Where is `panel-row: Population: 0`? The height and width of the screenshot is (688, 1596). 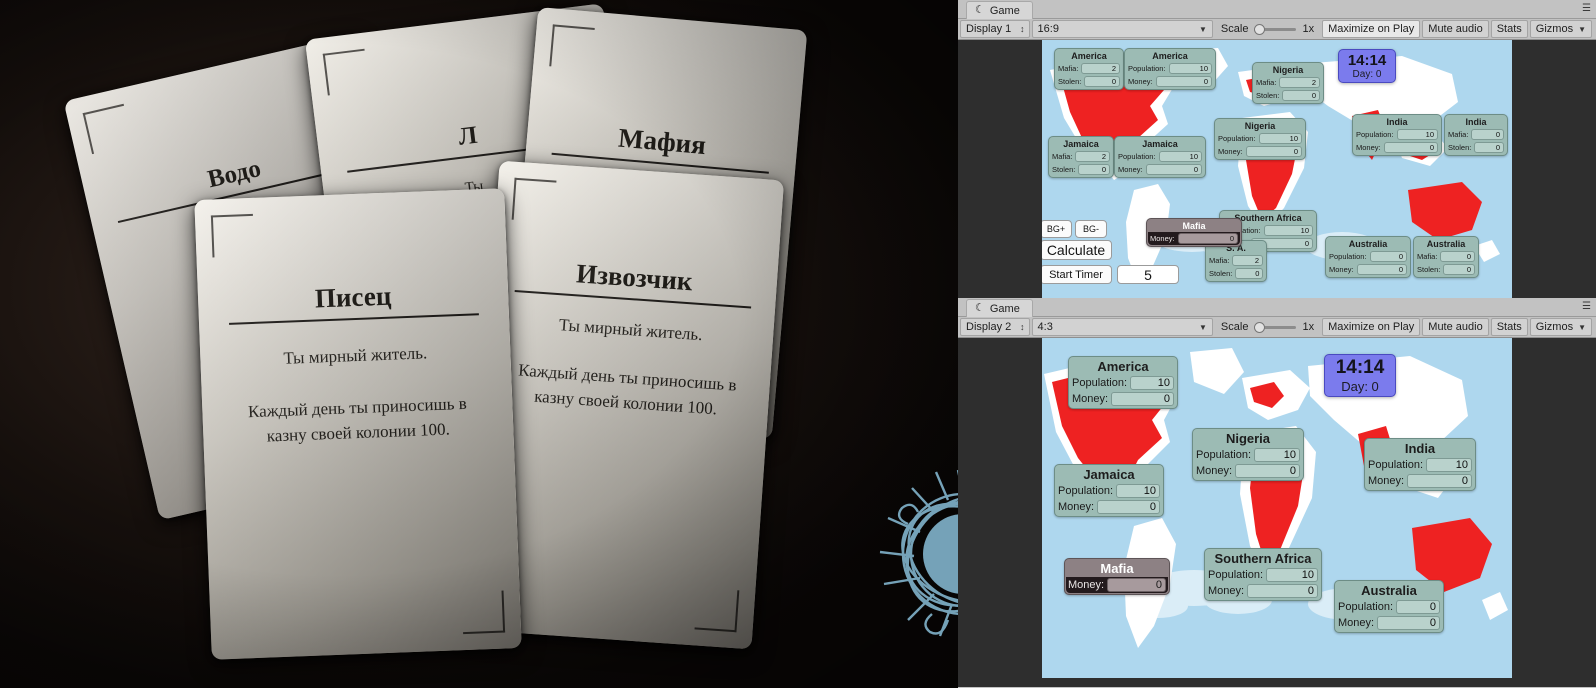
panel-row: Population: 0 is located at coordinates (1389, 607).